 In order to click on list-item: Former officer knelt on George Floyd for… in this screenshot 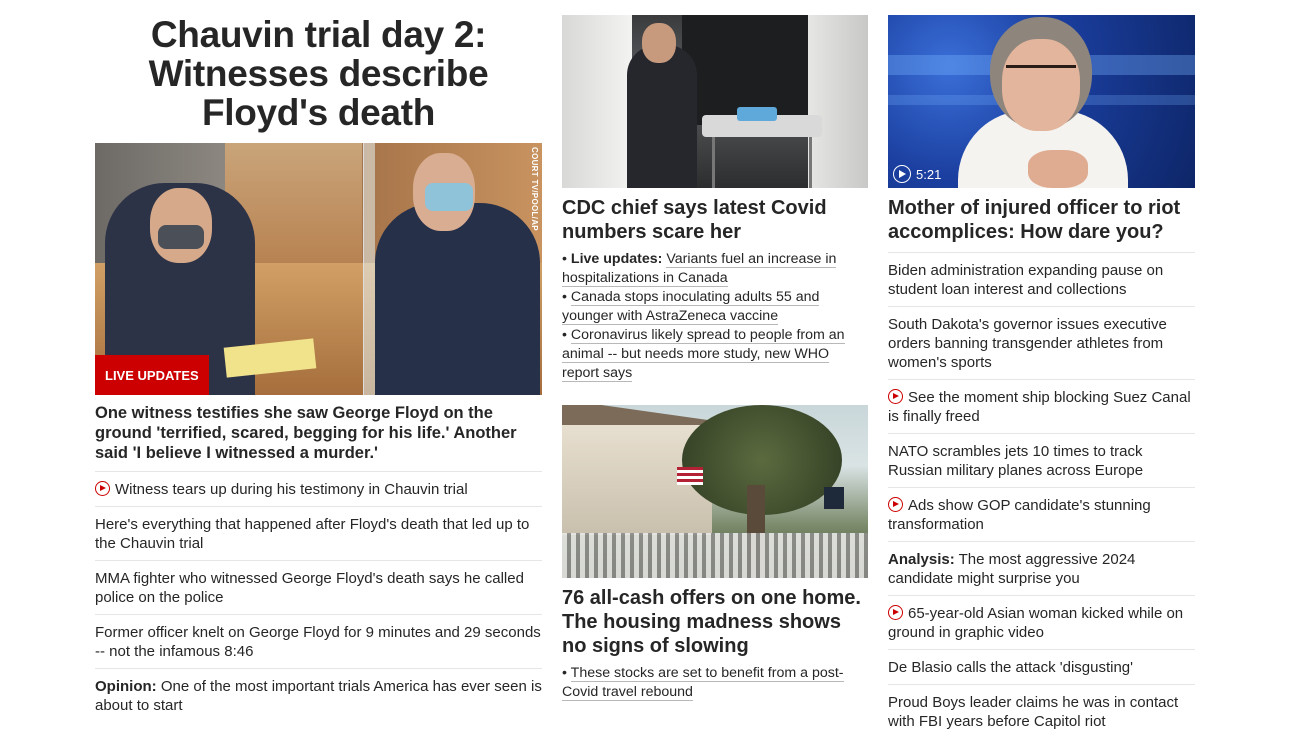, I will do `click(318, 642)`.